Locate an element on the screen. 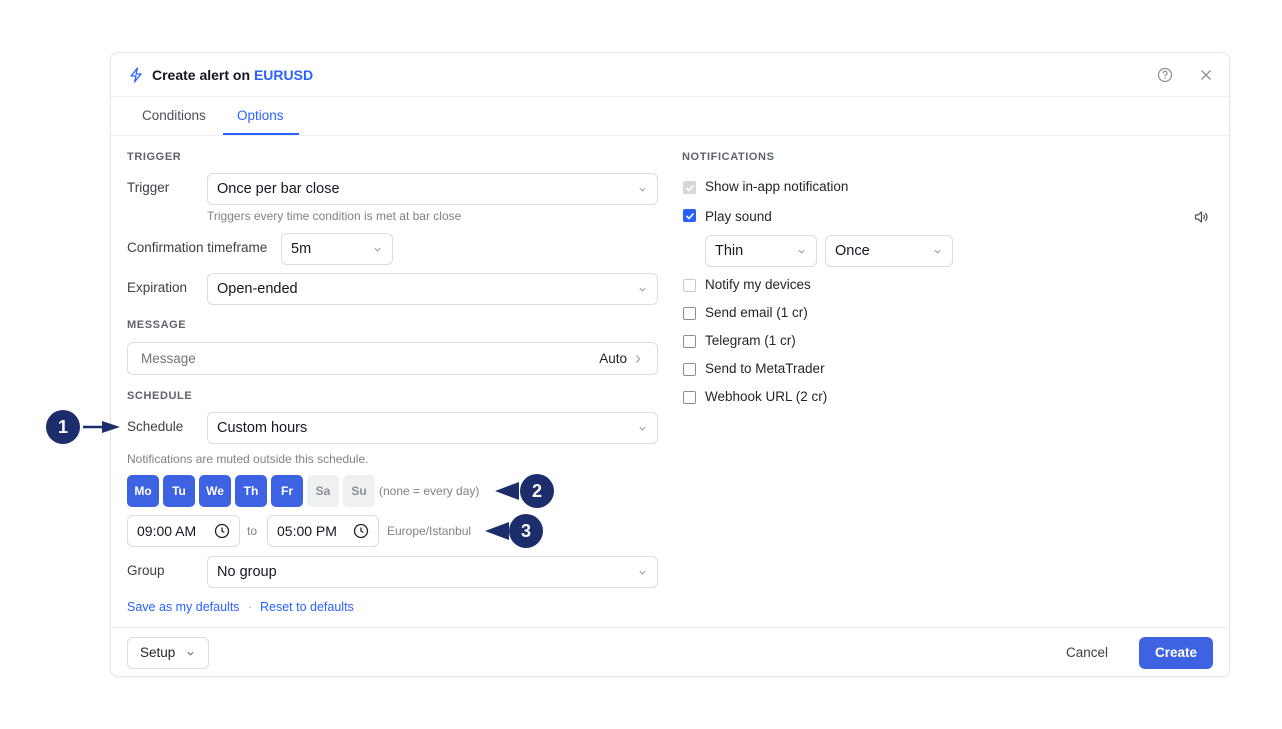  group-label: Group is located at coordinates (146, 570).